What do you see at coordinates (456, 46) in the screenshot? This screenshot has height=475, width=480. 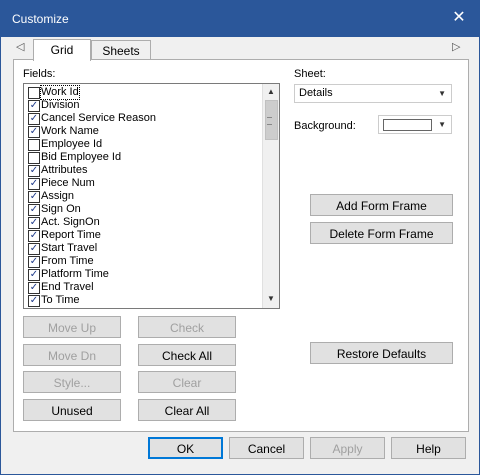 I see `tab-scroll-right-icon: ▷` at bounding box center [456, 46].